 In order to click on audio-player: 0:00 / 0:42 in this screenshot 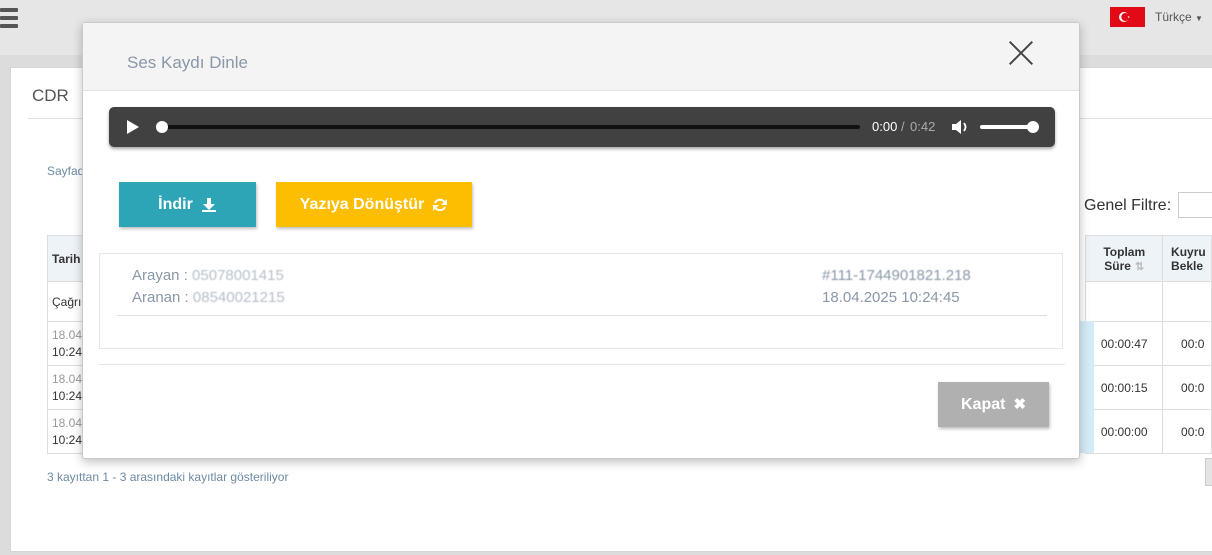, I will do `click(582, 127)`.